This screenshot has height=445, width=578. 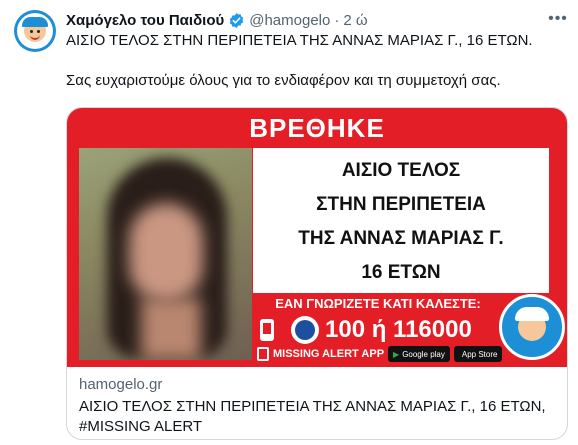 What do you see at coordinates (401, 238) in the screenshot?
I see `poster-line: ΤΗΣ ΑΝΝΑΣ ΜΑΡΙΑΣ Γ.` at bounding box center [401, 238].